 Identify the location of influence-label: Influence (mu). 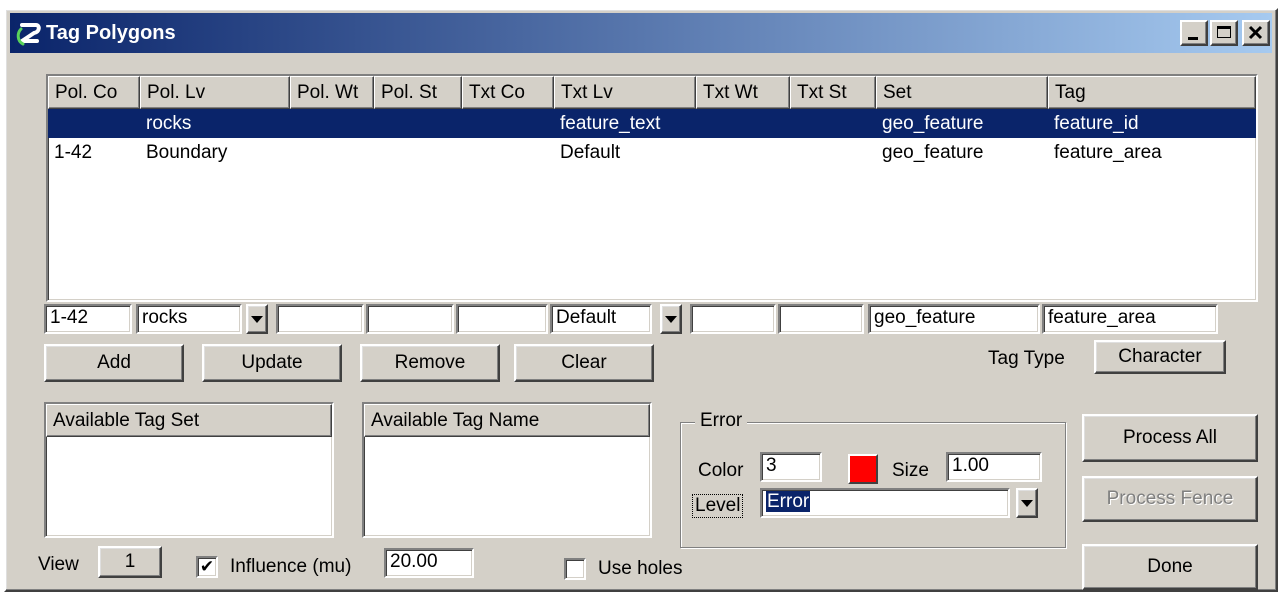
(291, 566).